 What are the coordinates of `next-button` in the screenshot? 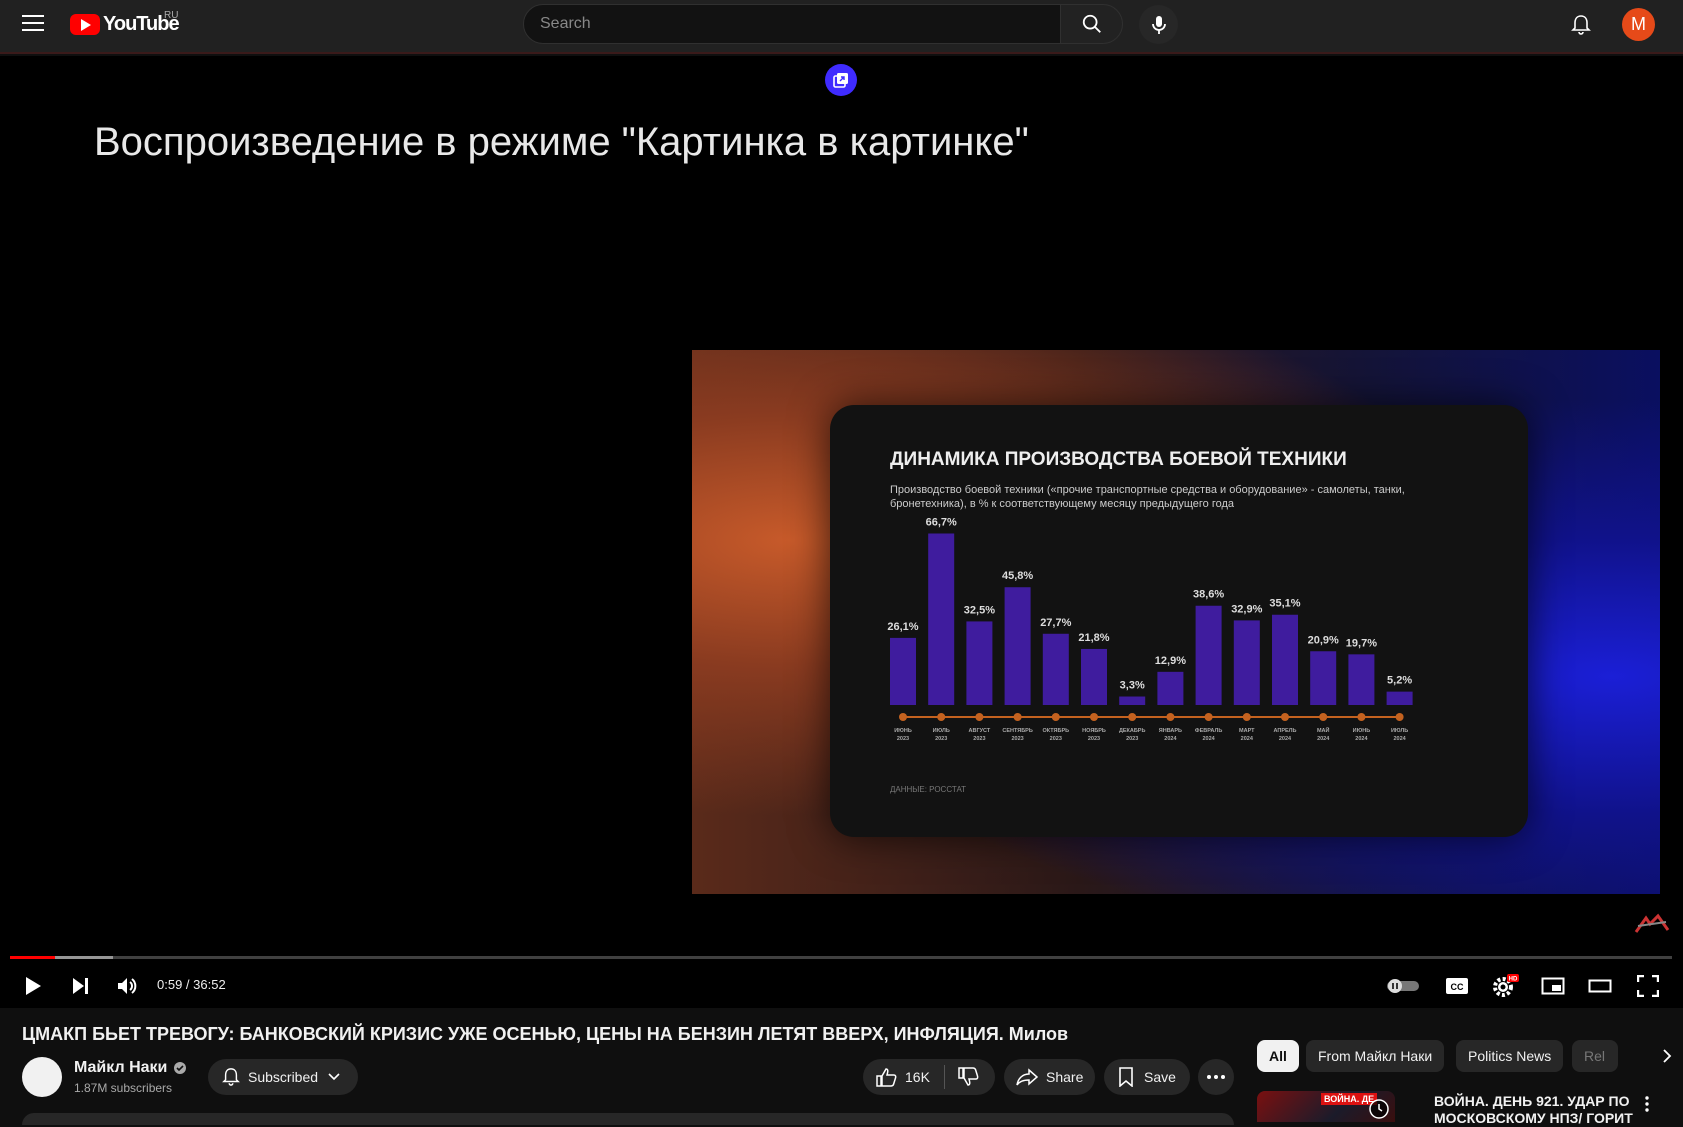 It's located at (81, 986).